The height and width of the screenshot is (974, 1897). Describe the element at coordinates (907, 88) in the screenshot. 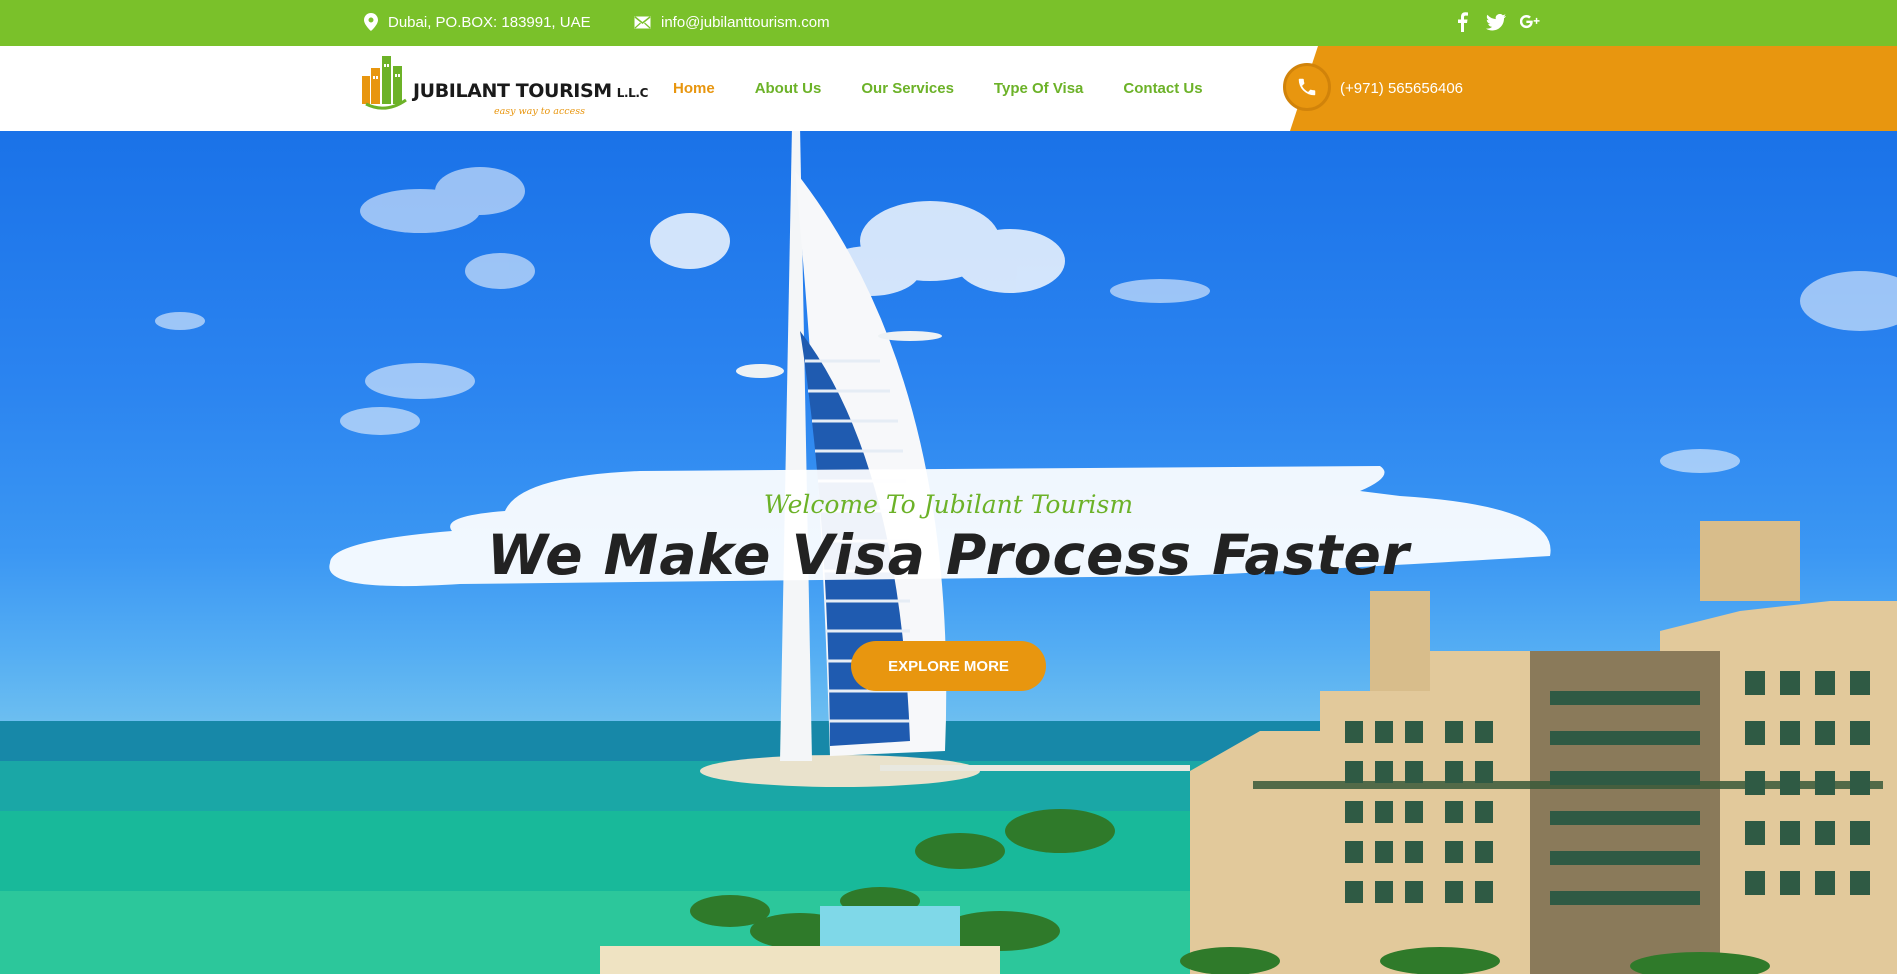

I see `nav-our-services: Our Services` at that location.